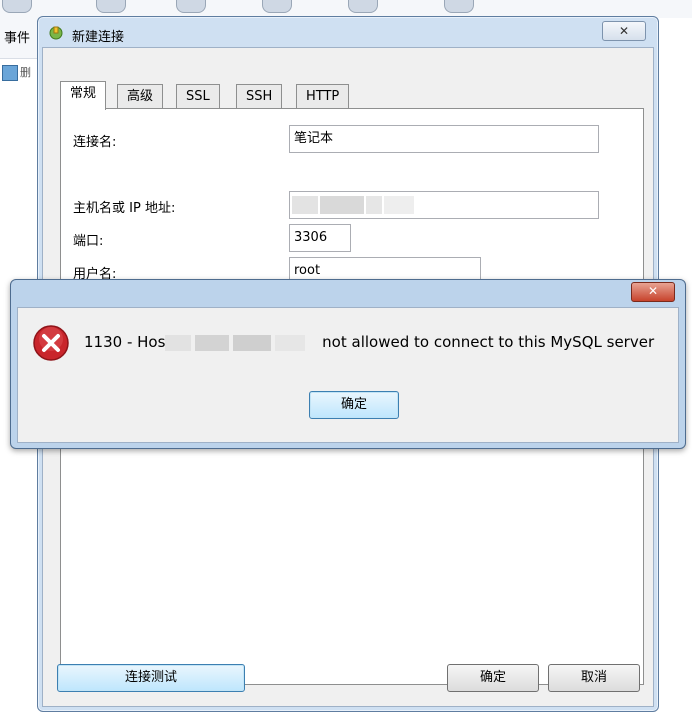 This screenshot has width=692, height=713. I want to click on tab-http: HTTP, so click(323, 96).